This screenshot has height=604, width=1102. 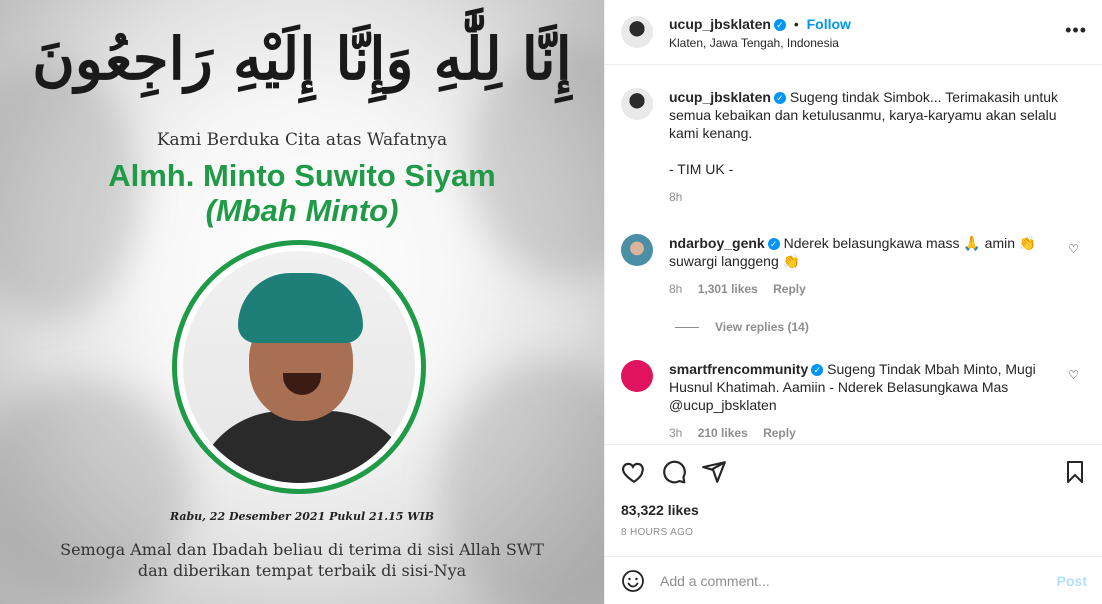 I want to click on view-replies-button: View replies (14), so click(x=742, y=327).